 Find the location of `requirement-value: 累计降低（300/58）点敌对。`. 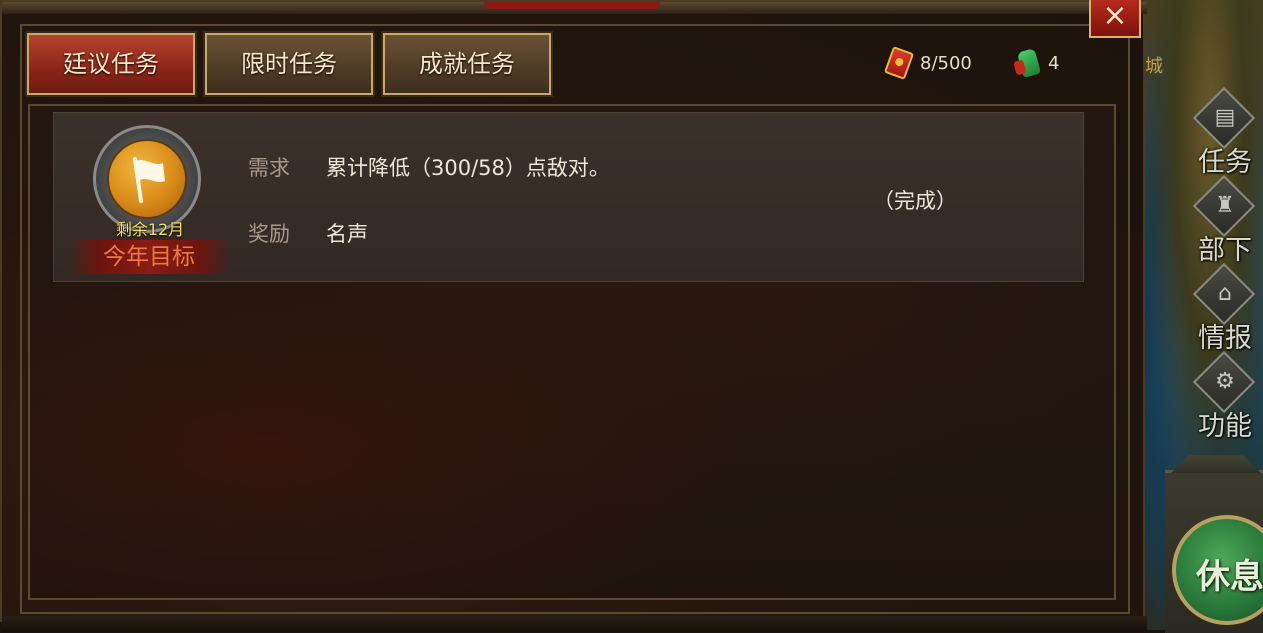

requirement-value: 累计降低（300/58）点敌对。 is located at coordinates (468, 168).